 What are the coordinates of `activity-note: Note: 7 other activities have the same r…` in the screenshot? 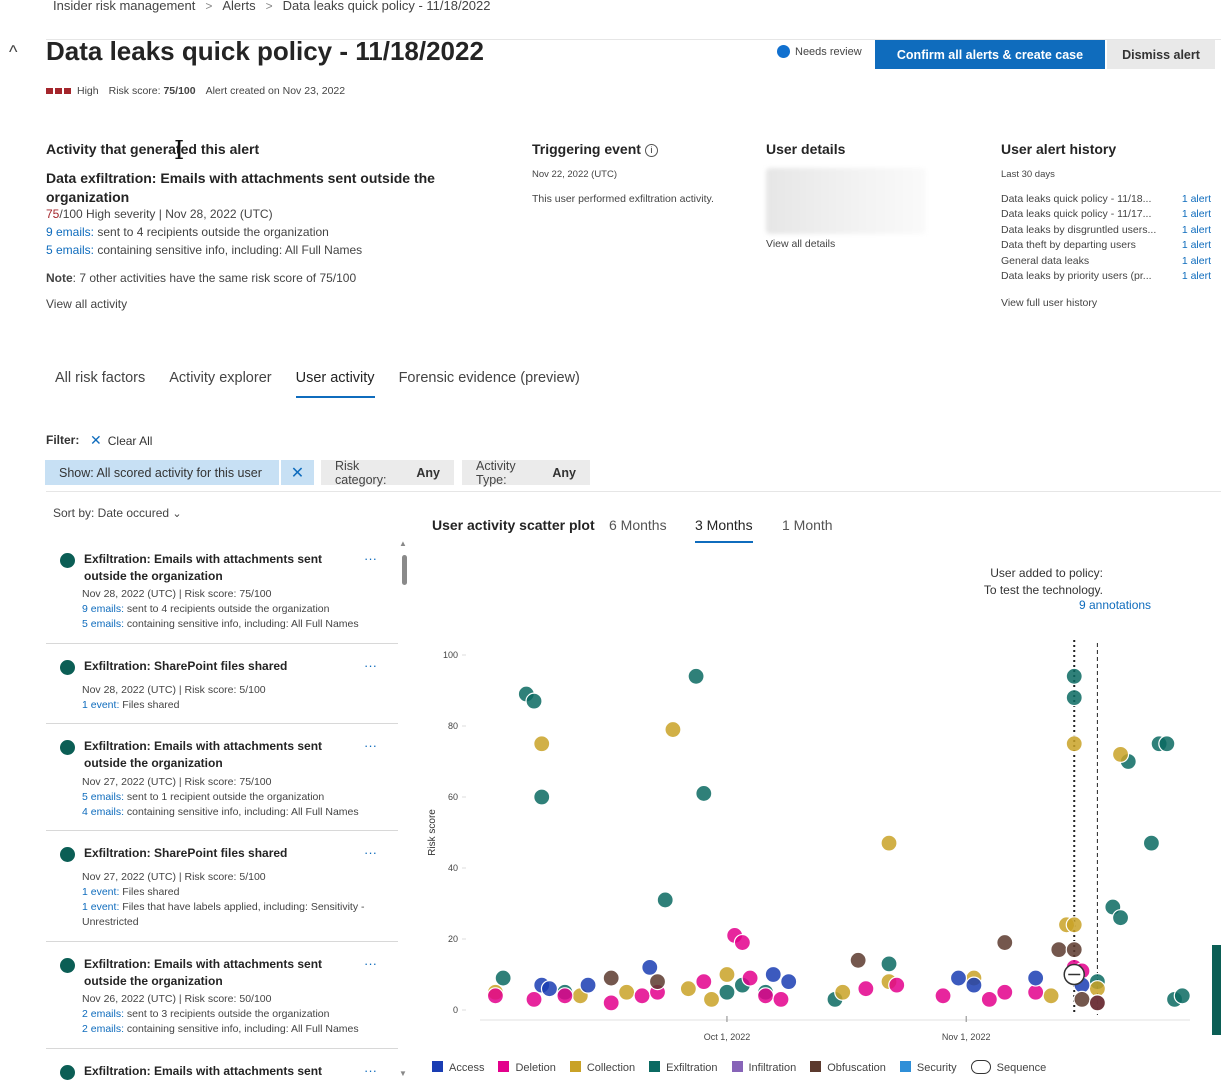 It's located at (201, 278).